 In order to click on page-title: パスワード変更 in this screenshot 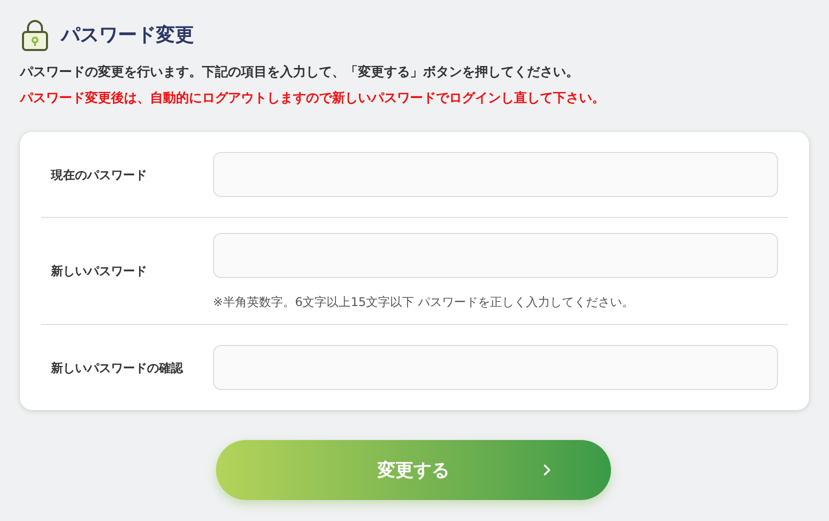, I will do `click(127, 35)`.